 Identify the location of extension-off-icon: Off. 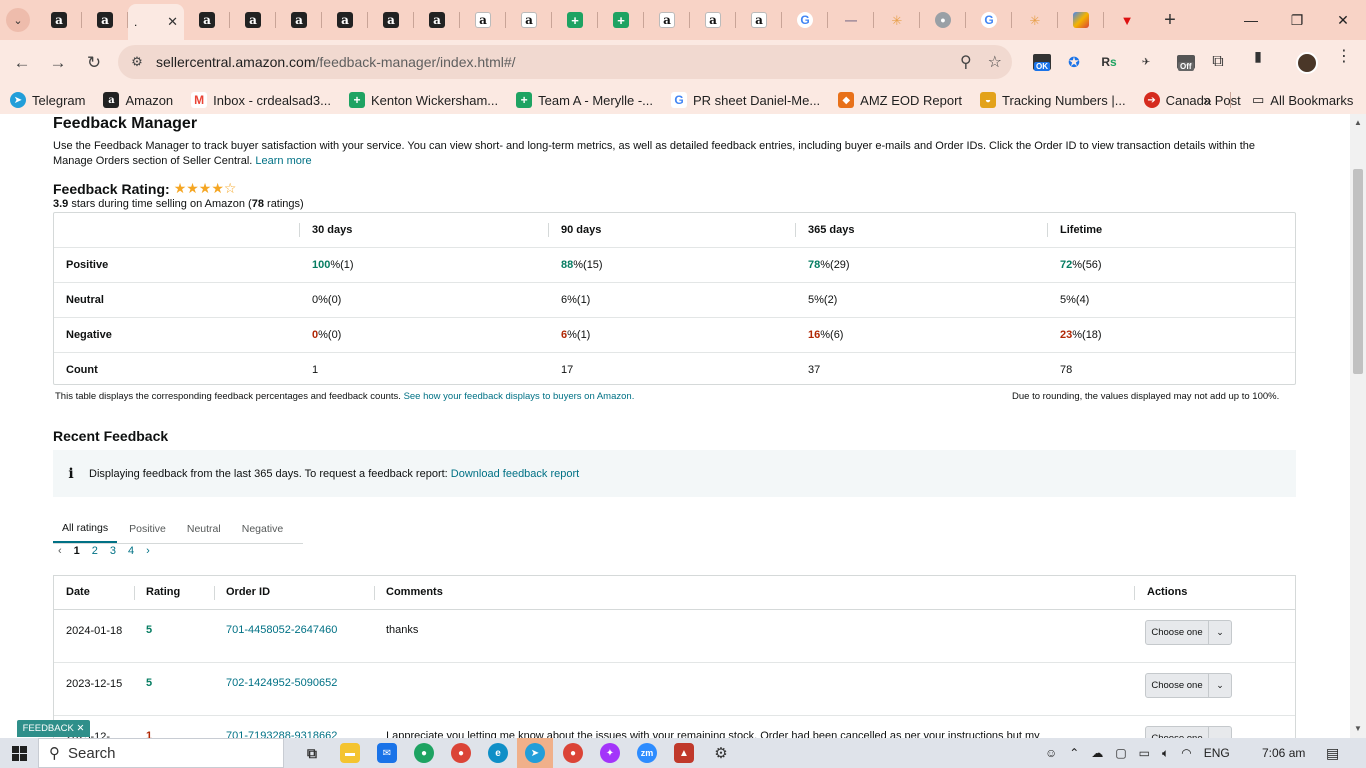
(1186, 62).